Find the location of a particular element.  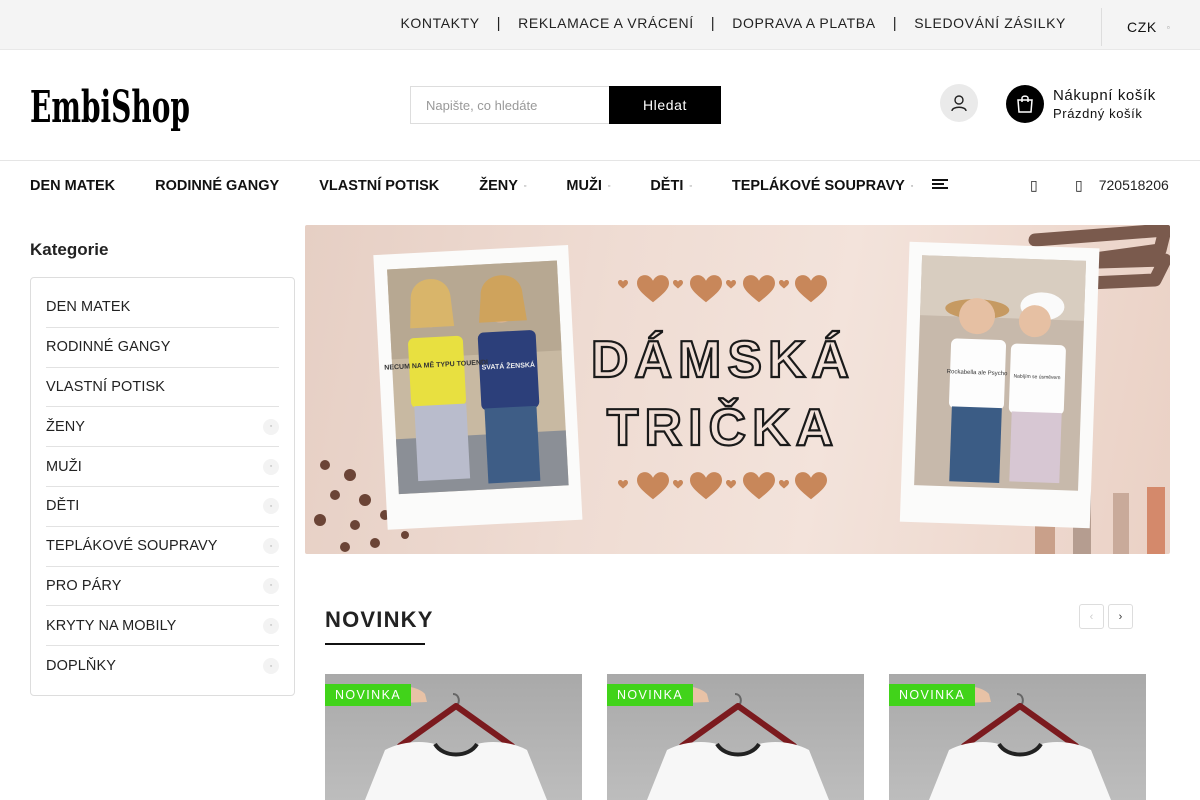

phone-number: 720518206 is located at coordinates (1133, 185).